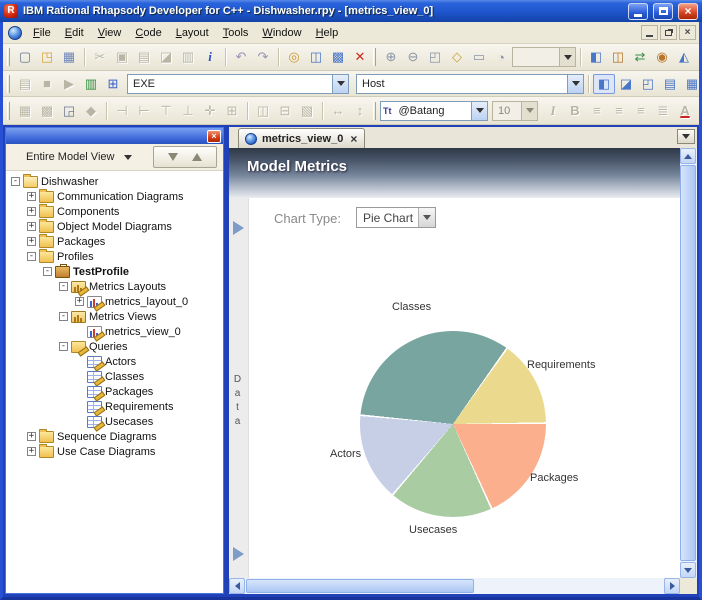 The width and height of the screenshot is (702, 600). Describe the element at coordinates (188, 111) in the screenshot. I see `align-bottom-icon: ⊥` at that location.